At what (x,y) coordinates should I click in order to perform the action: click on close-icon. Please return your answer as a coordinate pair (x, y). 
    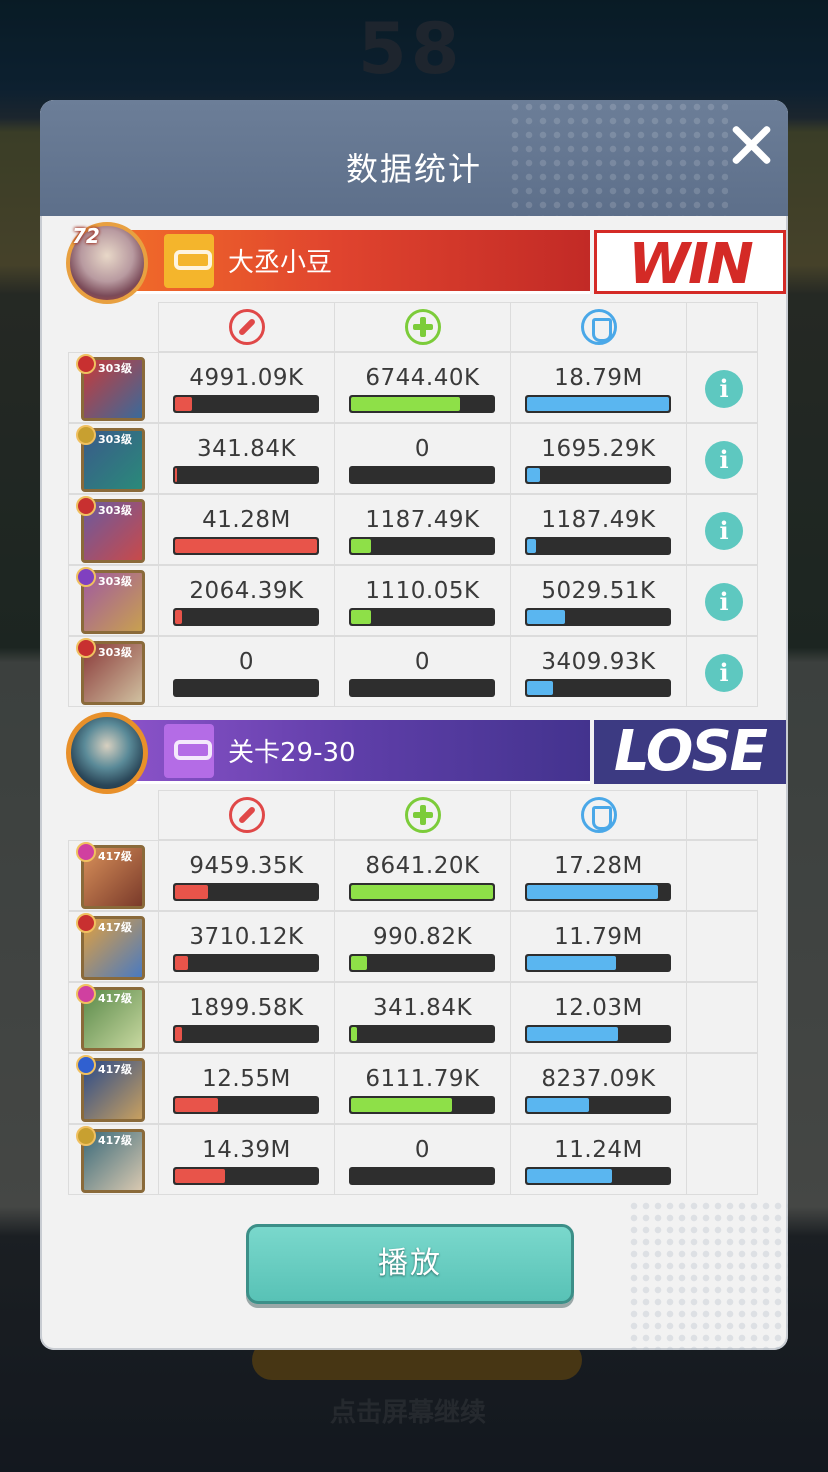
    Looking at the image, I should click on (751, 145).